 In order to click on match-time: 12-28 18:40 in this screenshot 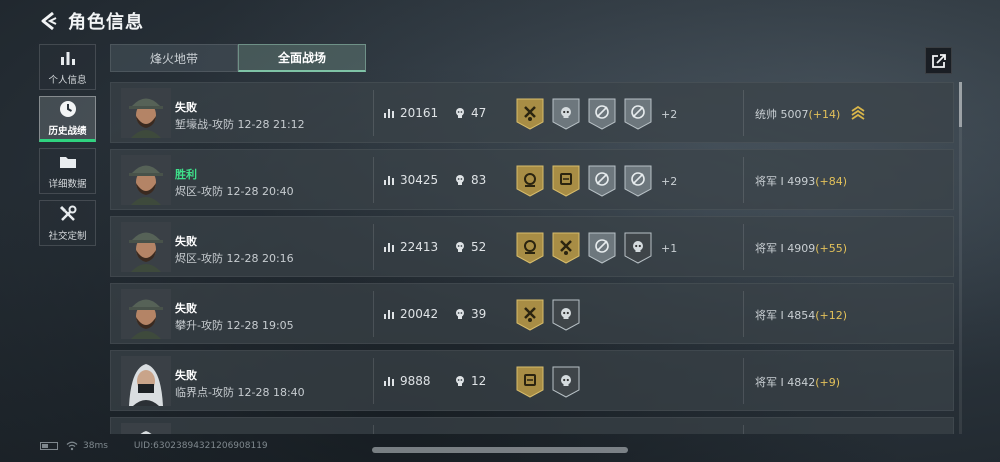, I will do `click(271, 392)`.